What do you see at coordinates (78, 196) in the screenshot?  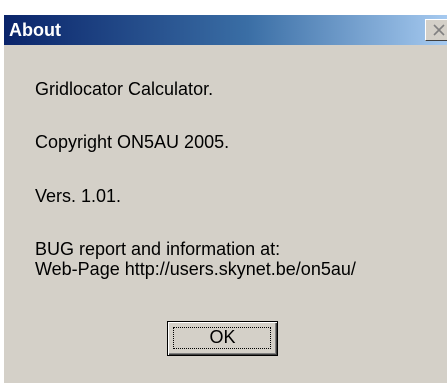 I see `version-text: Vers. 1.01.` at bounding box center [78, 196].